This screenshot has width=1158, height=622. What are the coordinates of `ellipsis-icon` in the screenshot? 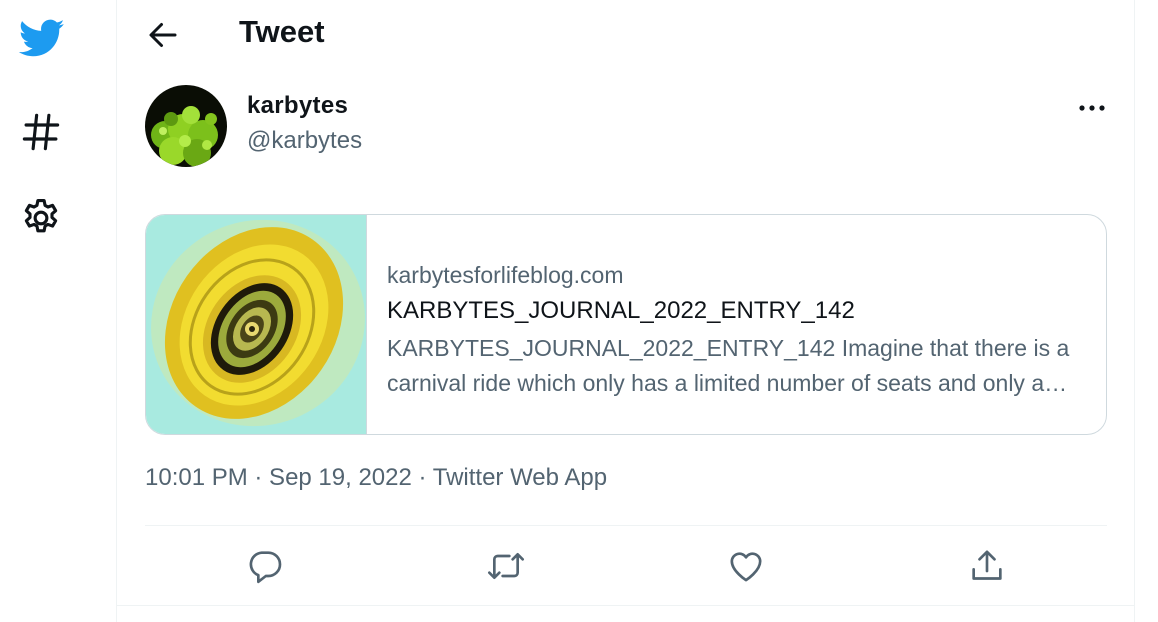 It's located at (1092, 108).